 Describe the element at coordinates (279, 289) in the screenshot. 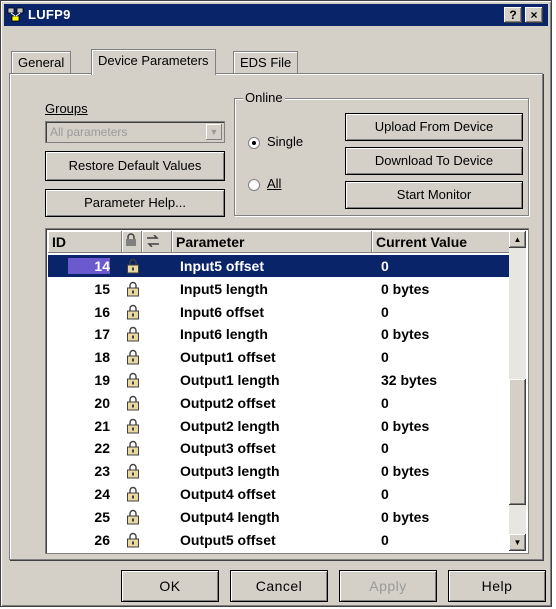

I see `table-row: 15 Input5 length 0 bytes` at that location.